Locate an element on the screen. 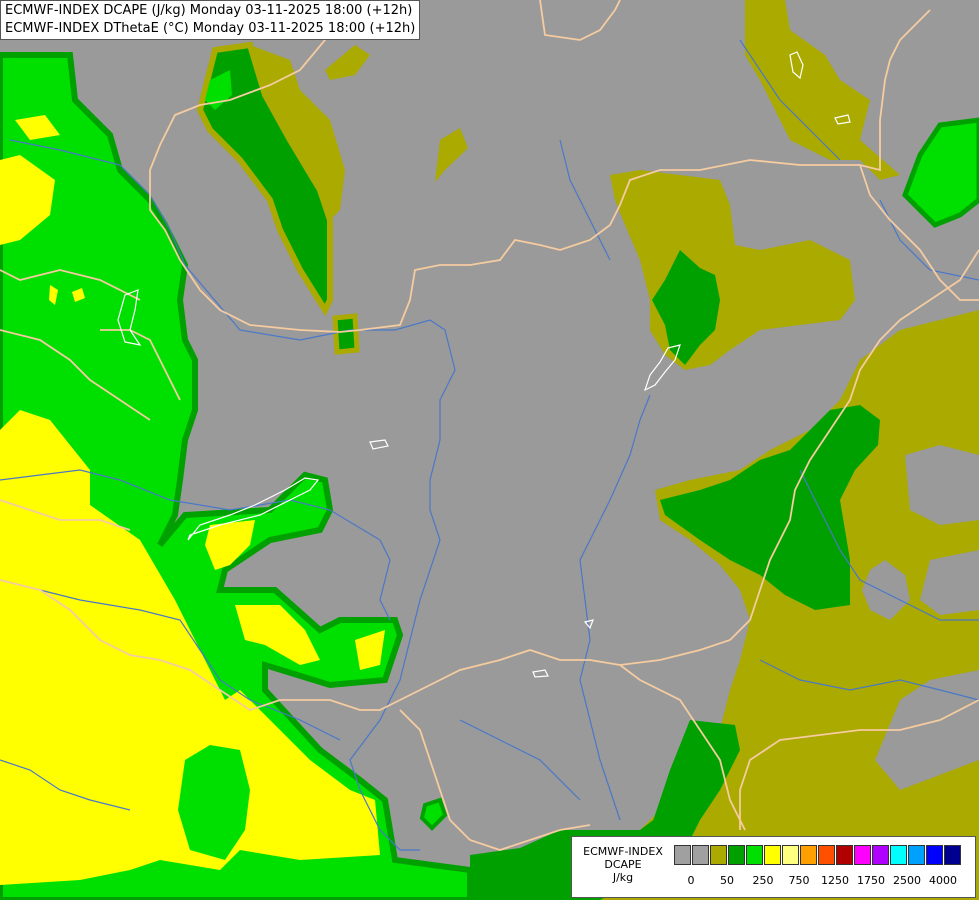 The width and height of the screenshot is (979, 900). legend-tick-label: 4000 is located at coordinates (943, 880).